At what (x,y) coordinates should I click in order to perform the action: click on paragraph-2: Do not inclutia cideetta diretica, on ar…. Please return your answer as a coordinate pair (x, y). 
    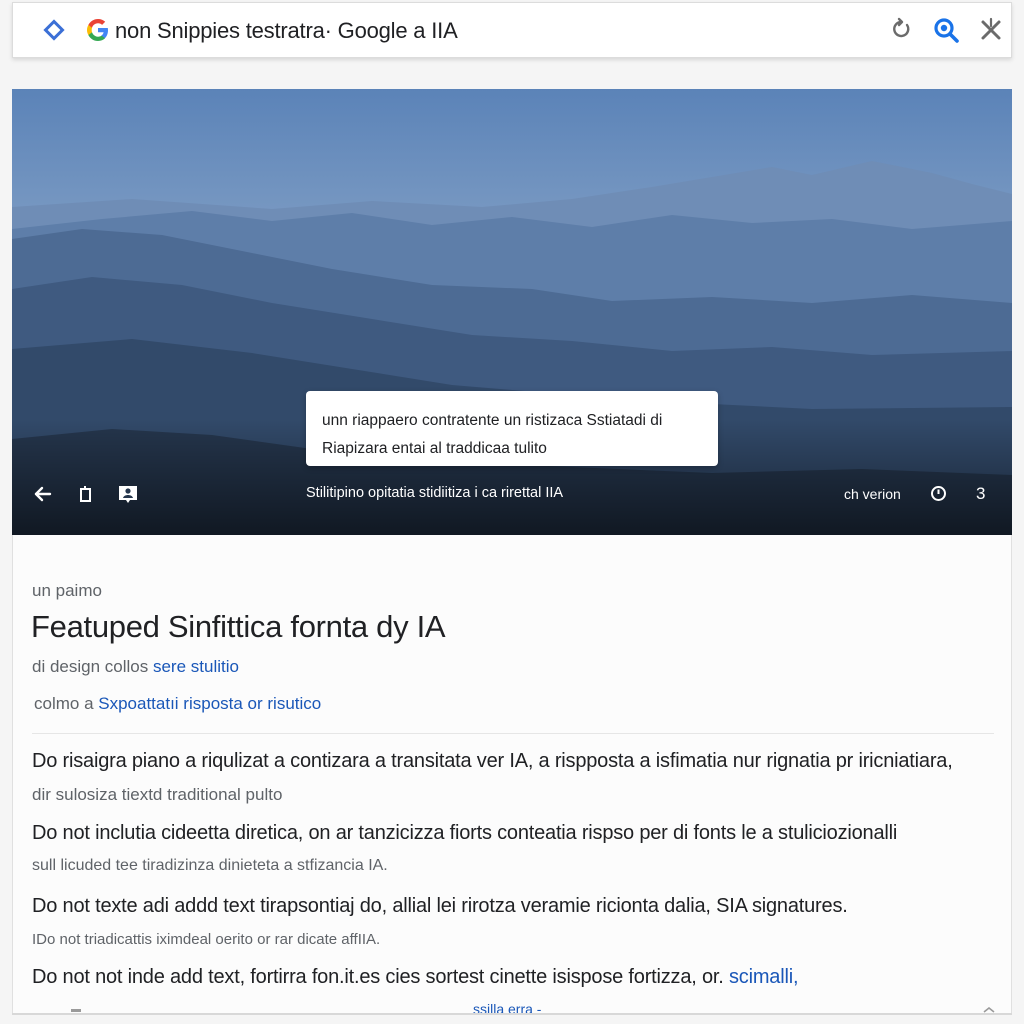
    Looking at the image, I should click on (465, 833).